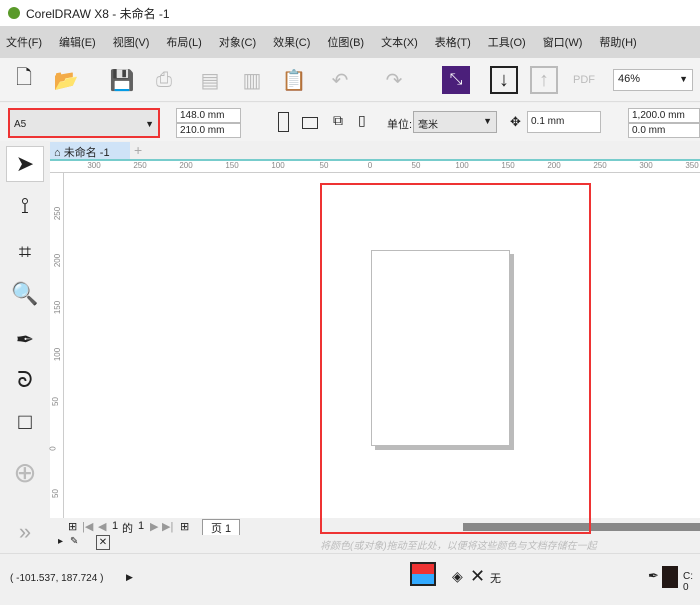 This screenshot has width=700, height=605. What do you see at coordinates (688, 582) in the screenshot?
I see `outline-status: C: 0` at bounding box center [688, 582].